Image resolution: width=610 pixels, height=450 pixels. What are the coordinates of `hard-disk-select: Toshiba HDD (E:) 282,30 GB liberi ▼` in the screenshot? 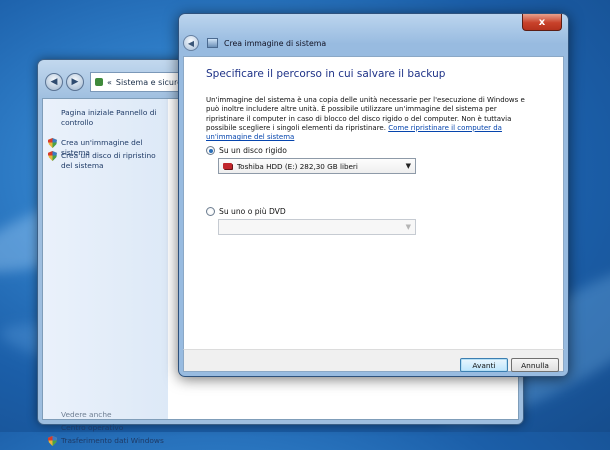 It's located at (317, 166).